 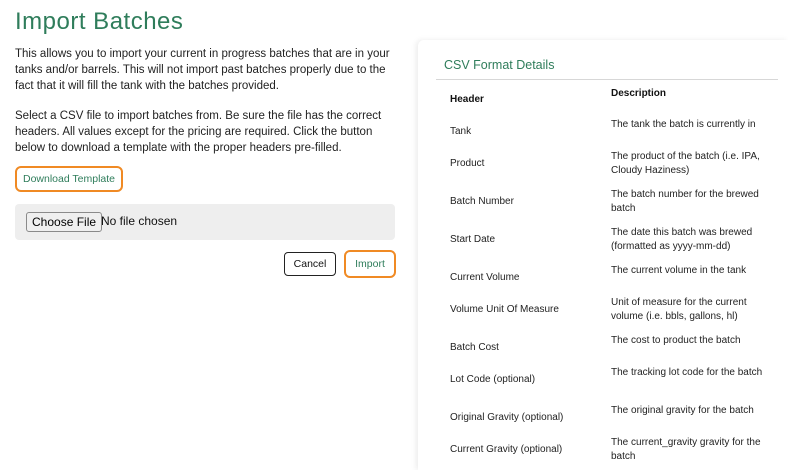 I want to click on row-desc-batch-number: The batch number for the brewed batch, so click(x=685, y=201).